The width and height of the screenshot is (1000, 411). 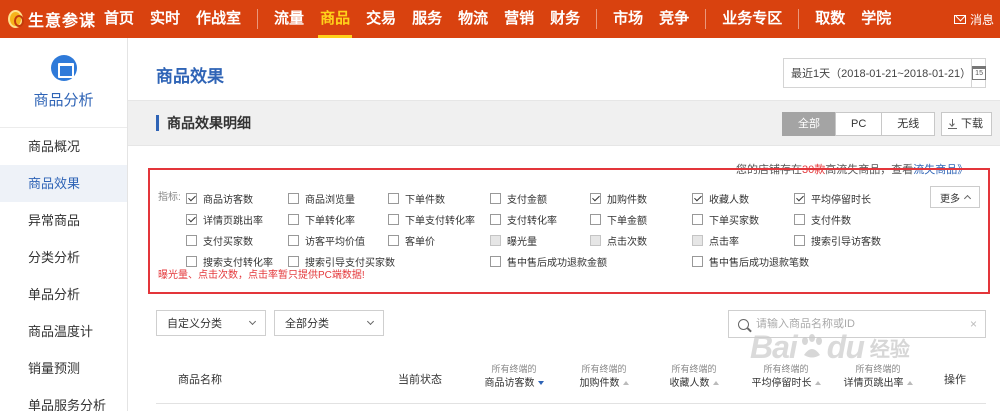 What do you see at coordinates (518, 198) in the screenshot?
I see `metric-checkbox-item: 支付金额` at bounding box center [518, 198].